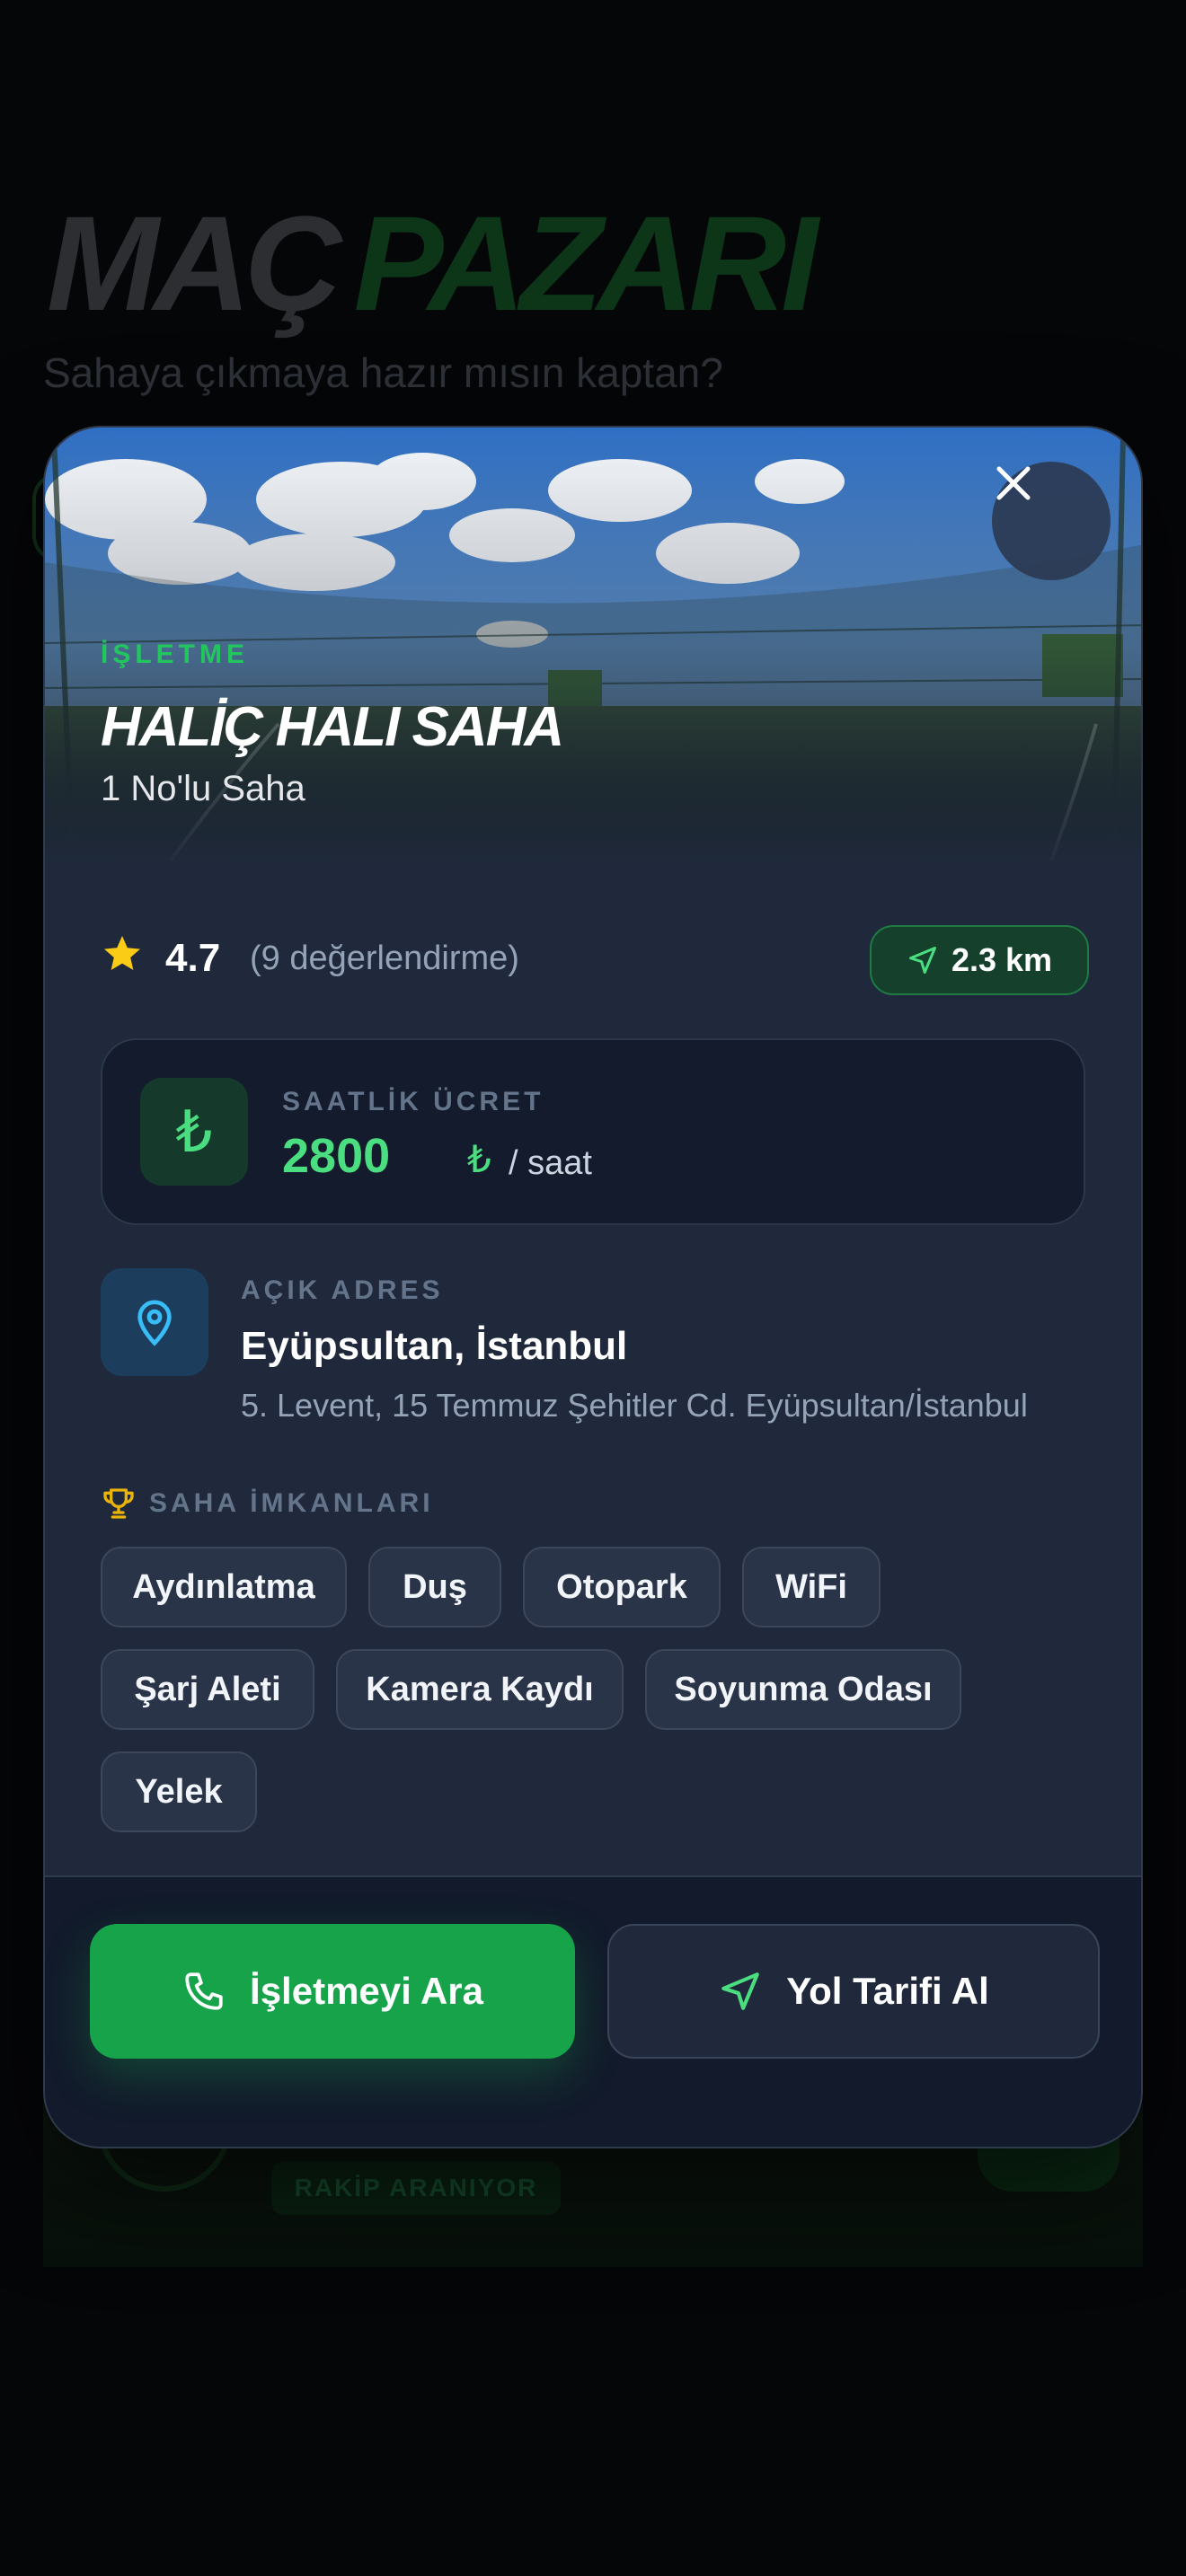 Image resolution: width=1186 pixels, height=2576 pixels. What do you see at coordinates (342, 1290) in the screenshot?
I see `address-label: AÇIK ADRES` at bounding box center [342, 1290].